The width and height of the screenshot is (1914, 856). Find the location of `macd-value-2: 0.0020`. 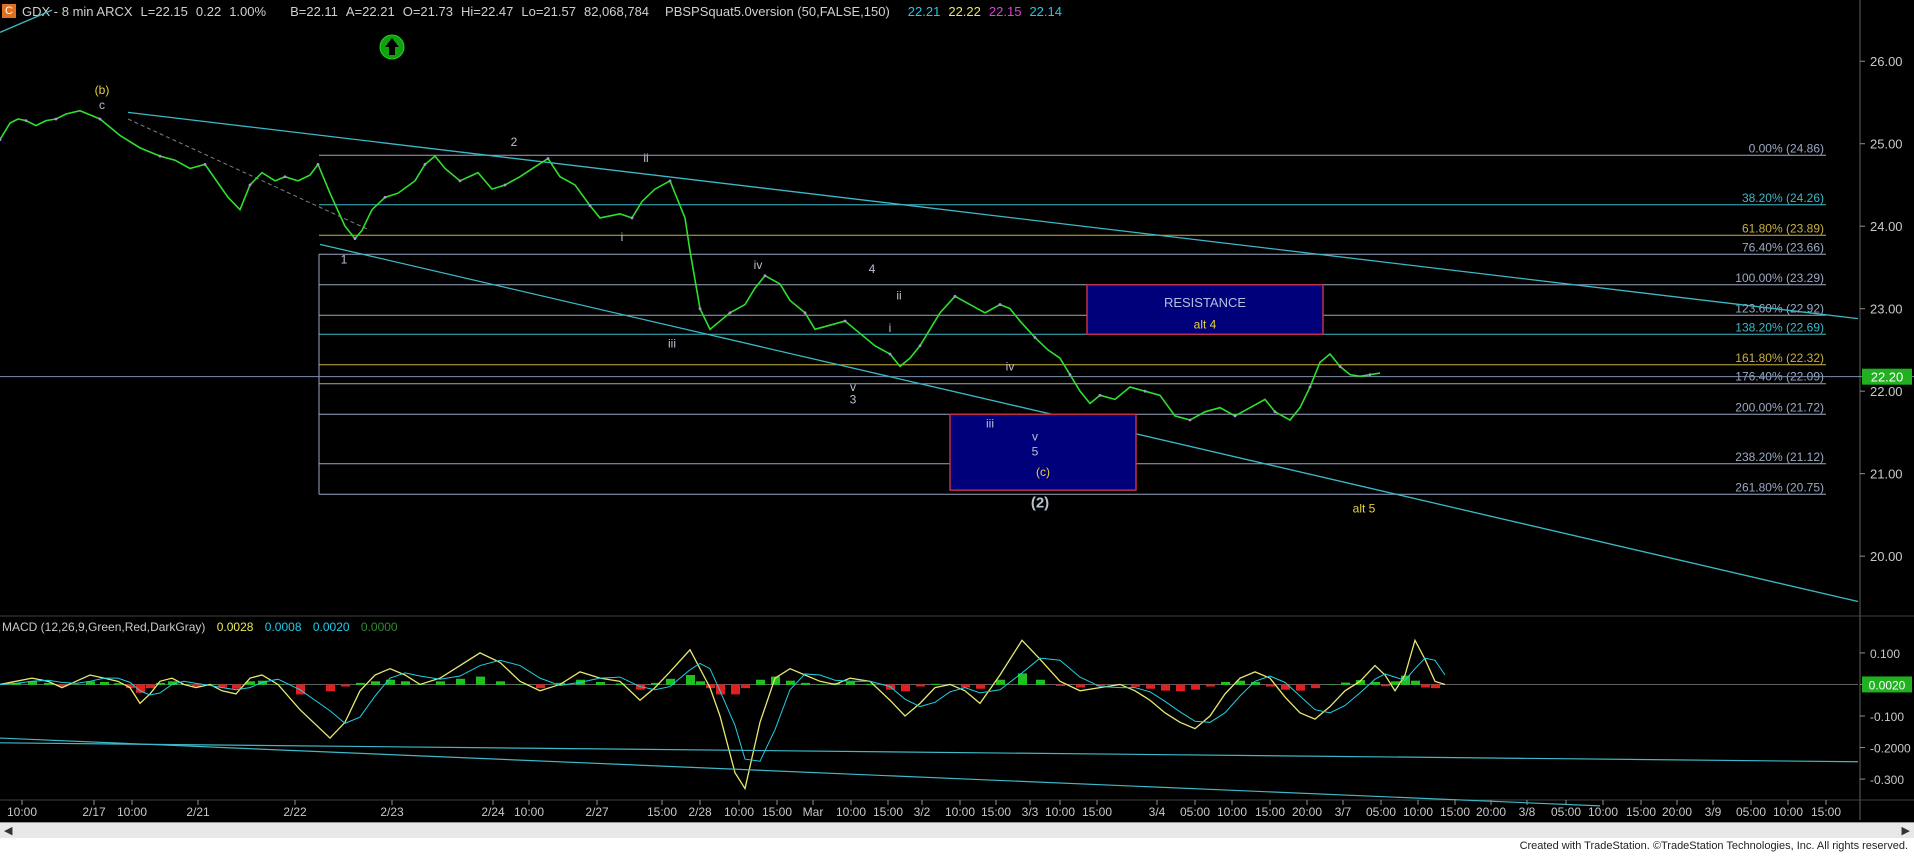

macd-value-2: 0.0020 is located at coordinates (331, 627).